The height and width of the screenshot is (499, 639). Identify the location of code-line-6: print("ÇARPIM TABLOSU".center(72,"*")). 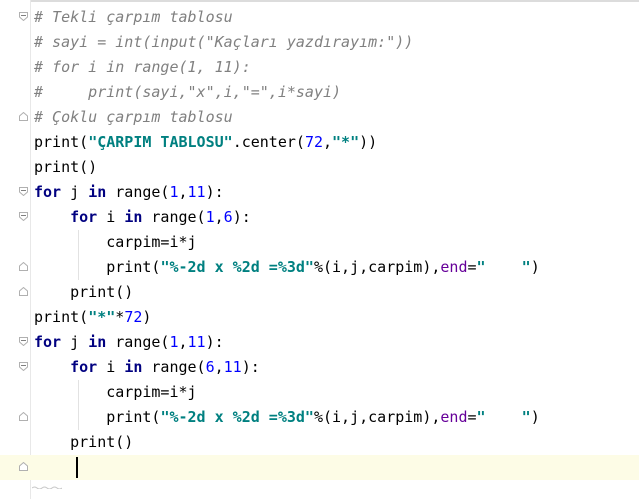
(205, 142).